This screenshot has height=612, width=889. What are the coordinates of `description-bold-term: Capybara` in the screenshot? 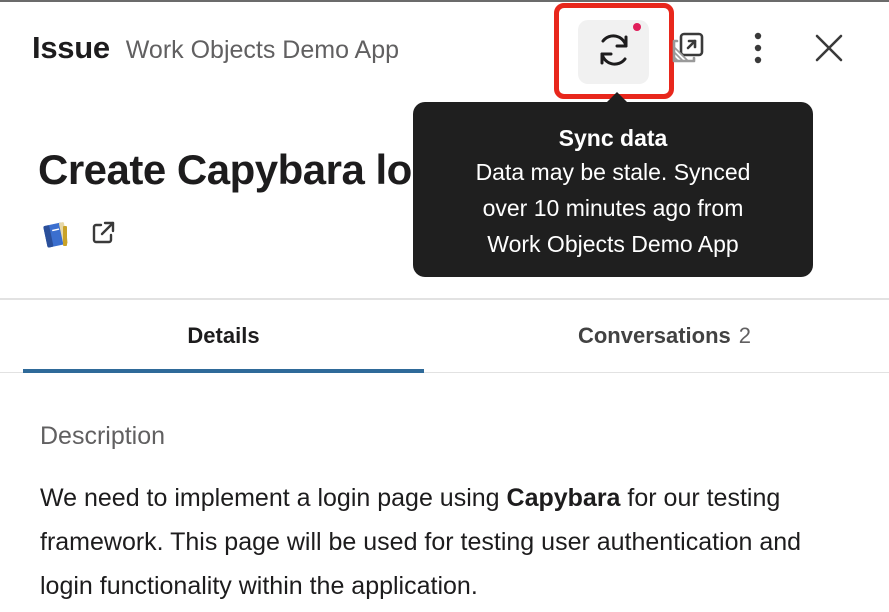 It's located at (563, 498).